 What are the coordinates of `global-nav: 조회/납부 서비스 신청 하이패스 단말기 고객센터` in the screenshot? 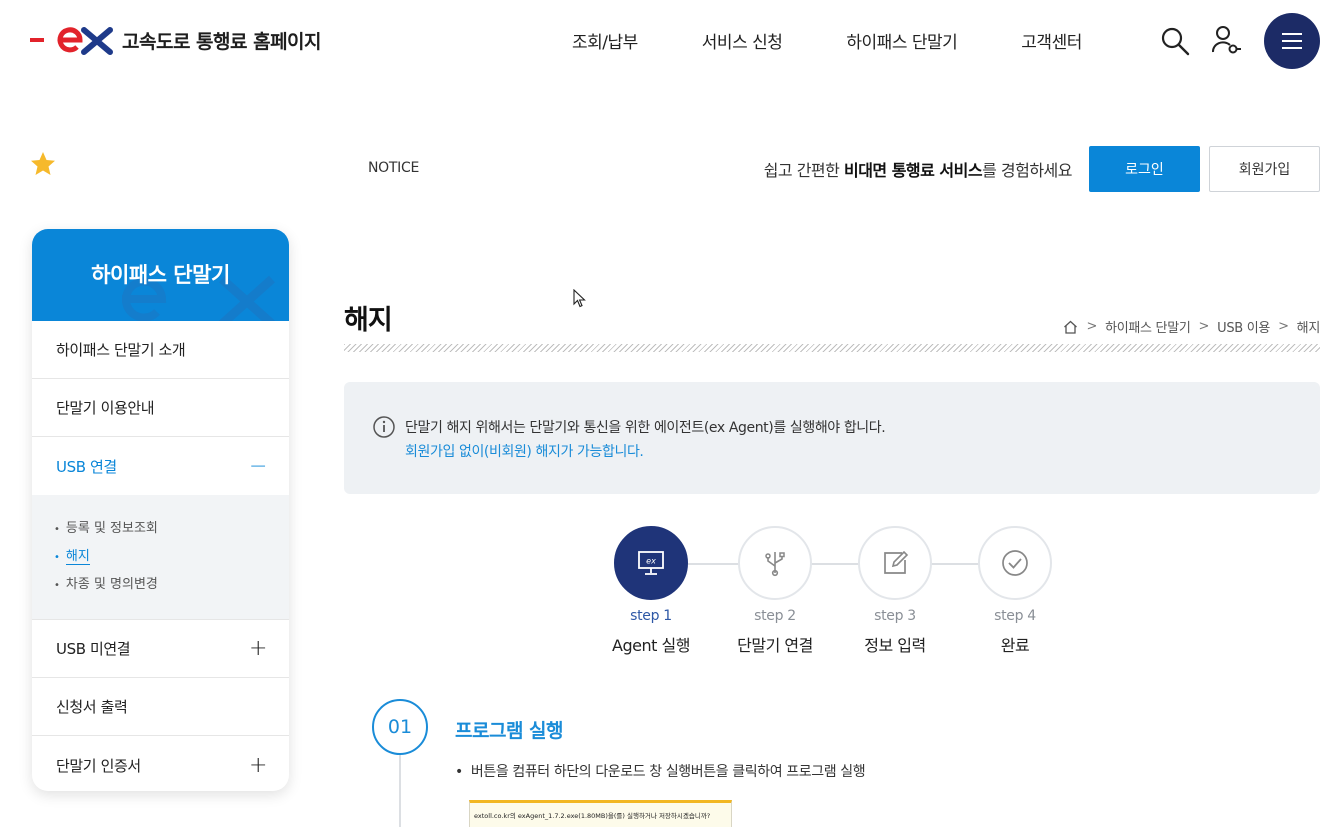 It's located at (859, 40).